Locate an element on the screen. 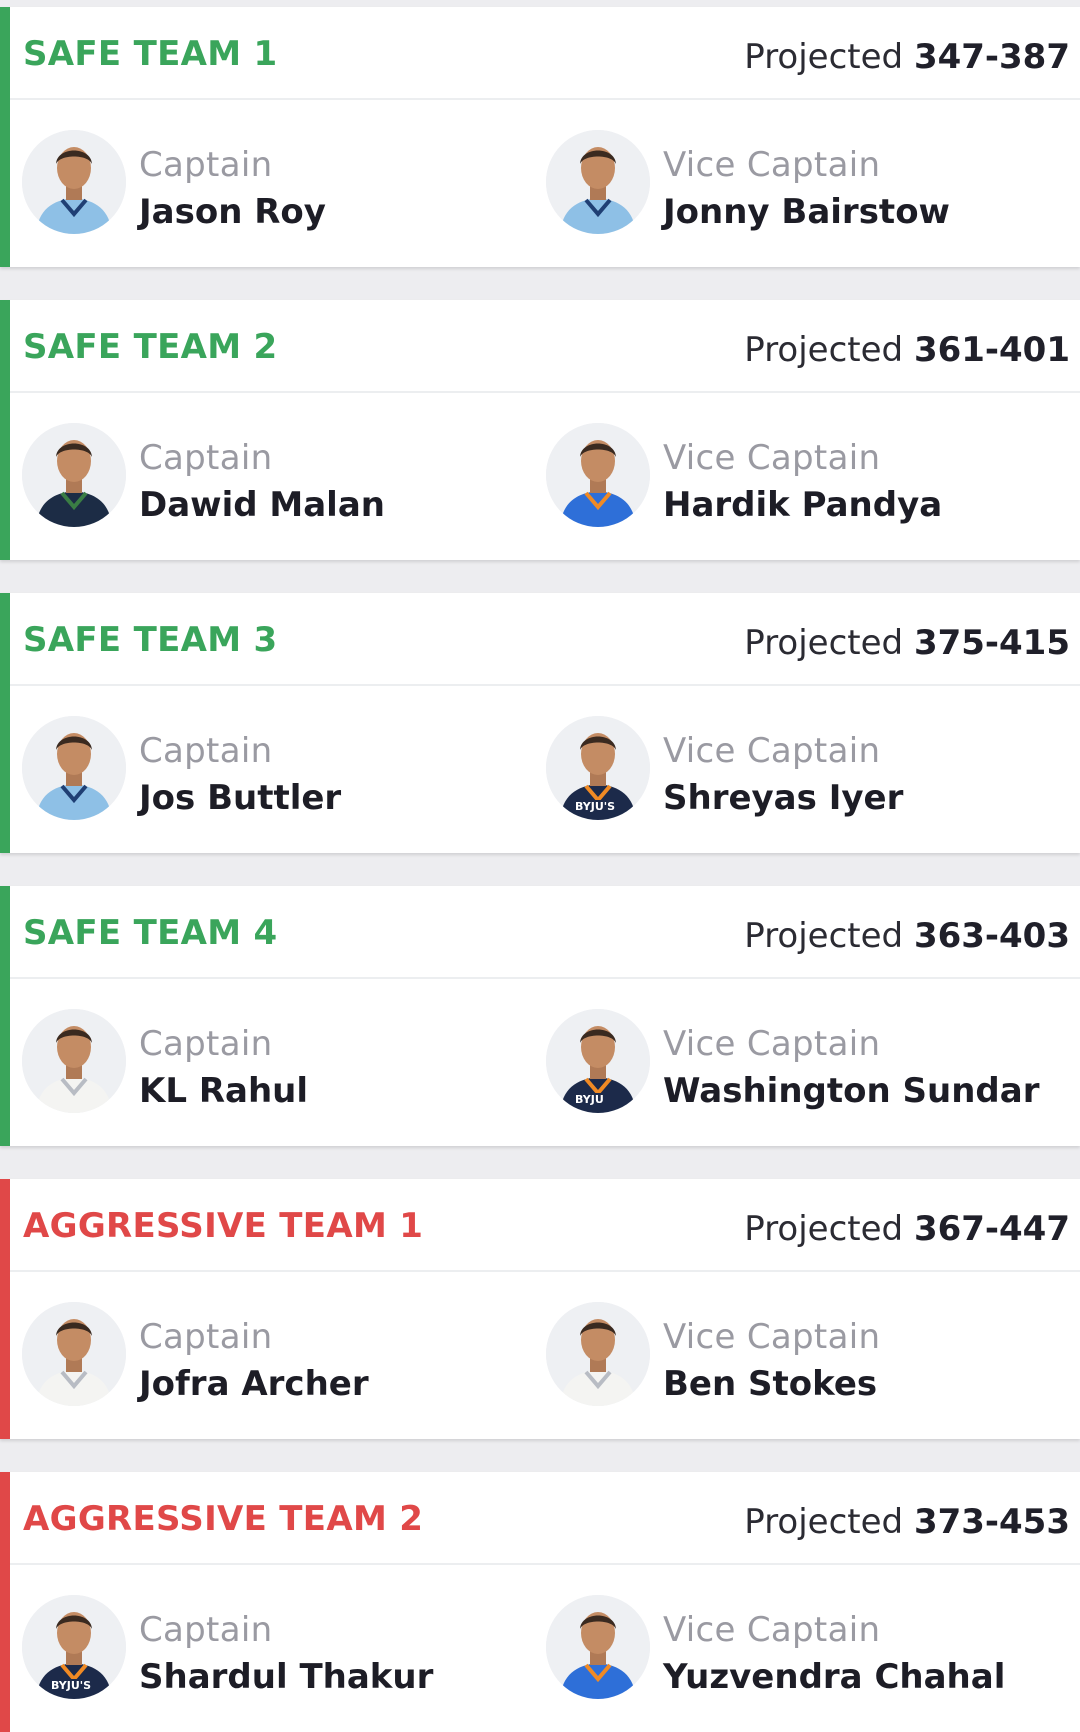  vice-captain-name: Ben Stokes is located at coordinates (770, 1384).